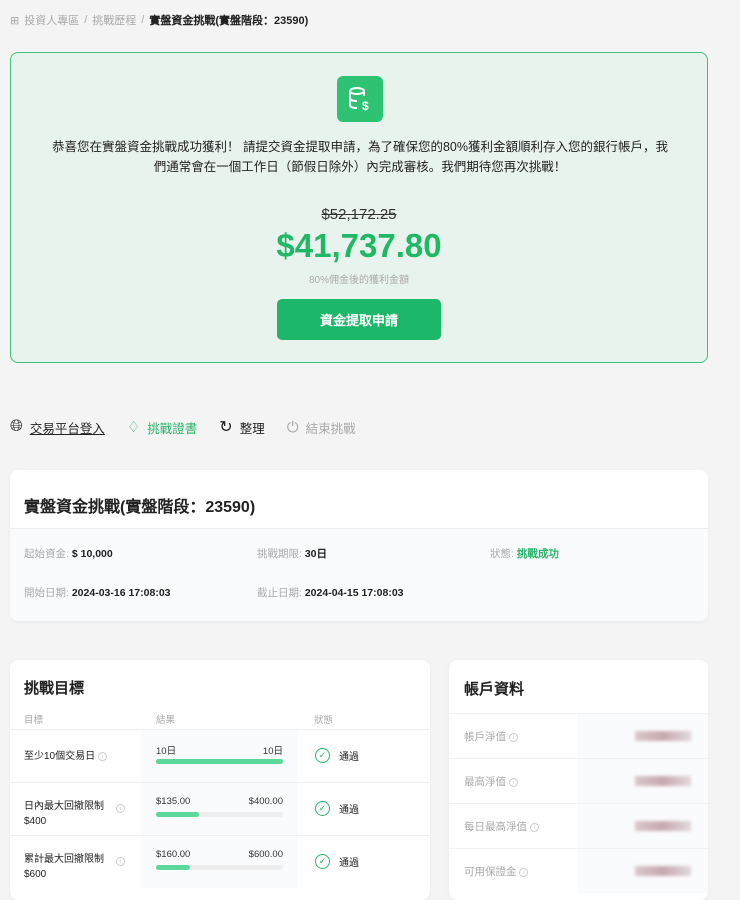 Image resolution: width=740 pixels, height=900 pixels. I want to click on result-max: 10日, so click(272, 751).